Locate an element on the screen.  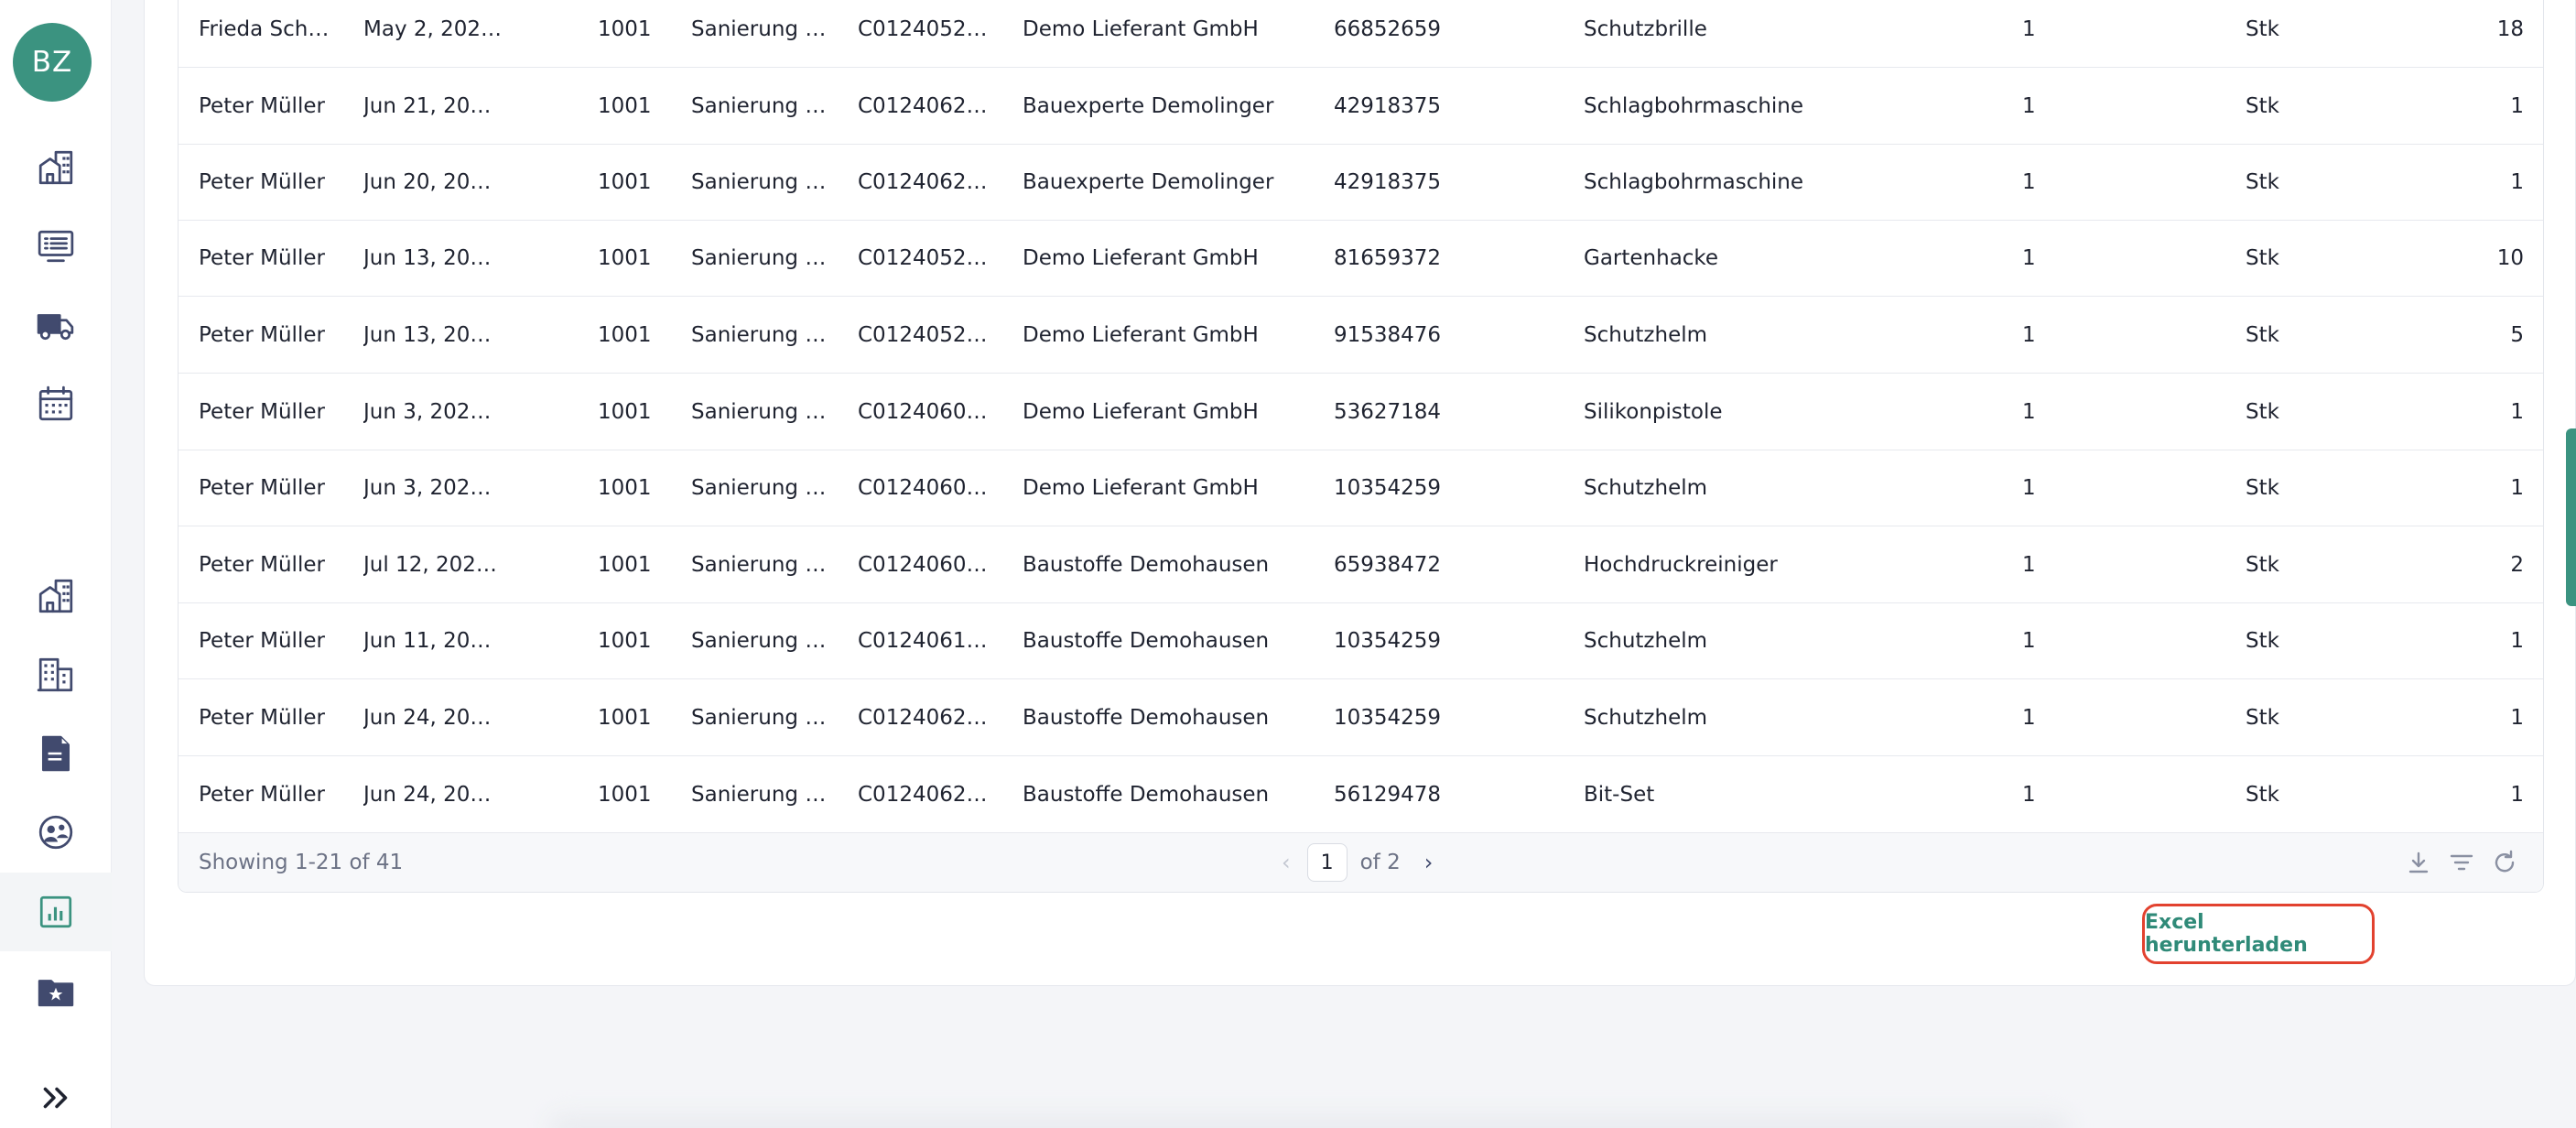
col-amount: 18 is located at coordinates (2510, 29).